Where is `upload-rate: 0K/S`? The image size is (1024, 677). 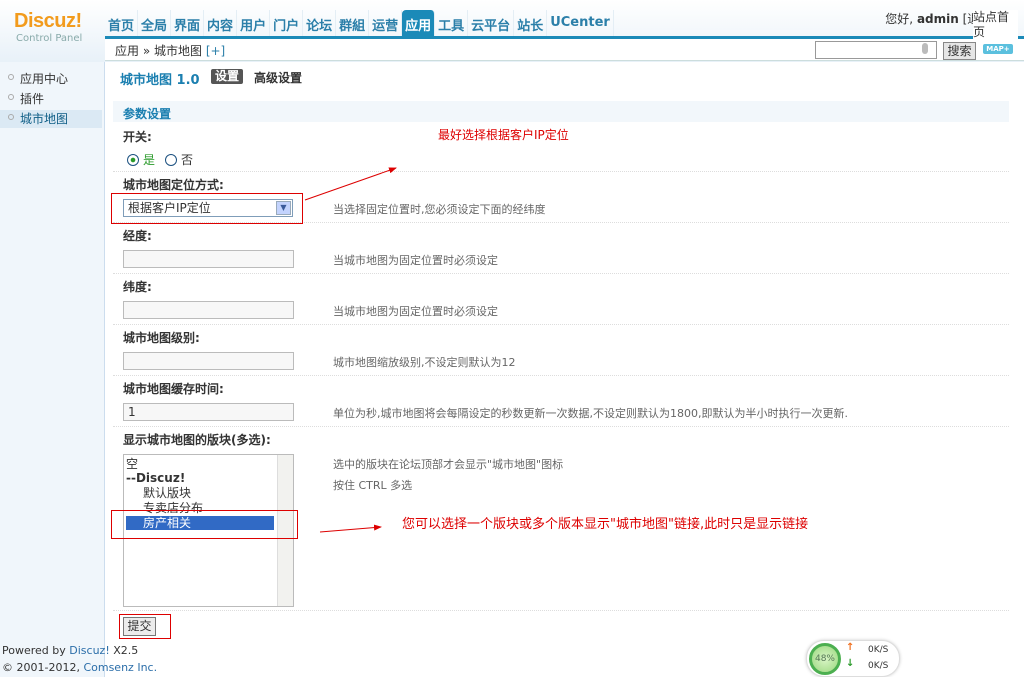
upload-rate: 0K/S is located at coordinates (878, 650).